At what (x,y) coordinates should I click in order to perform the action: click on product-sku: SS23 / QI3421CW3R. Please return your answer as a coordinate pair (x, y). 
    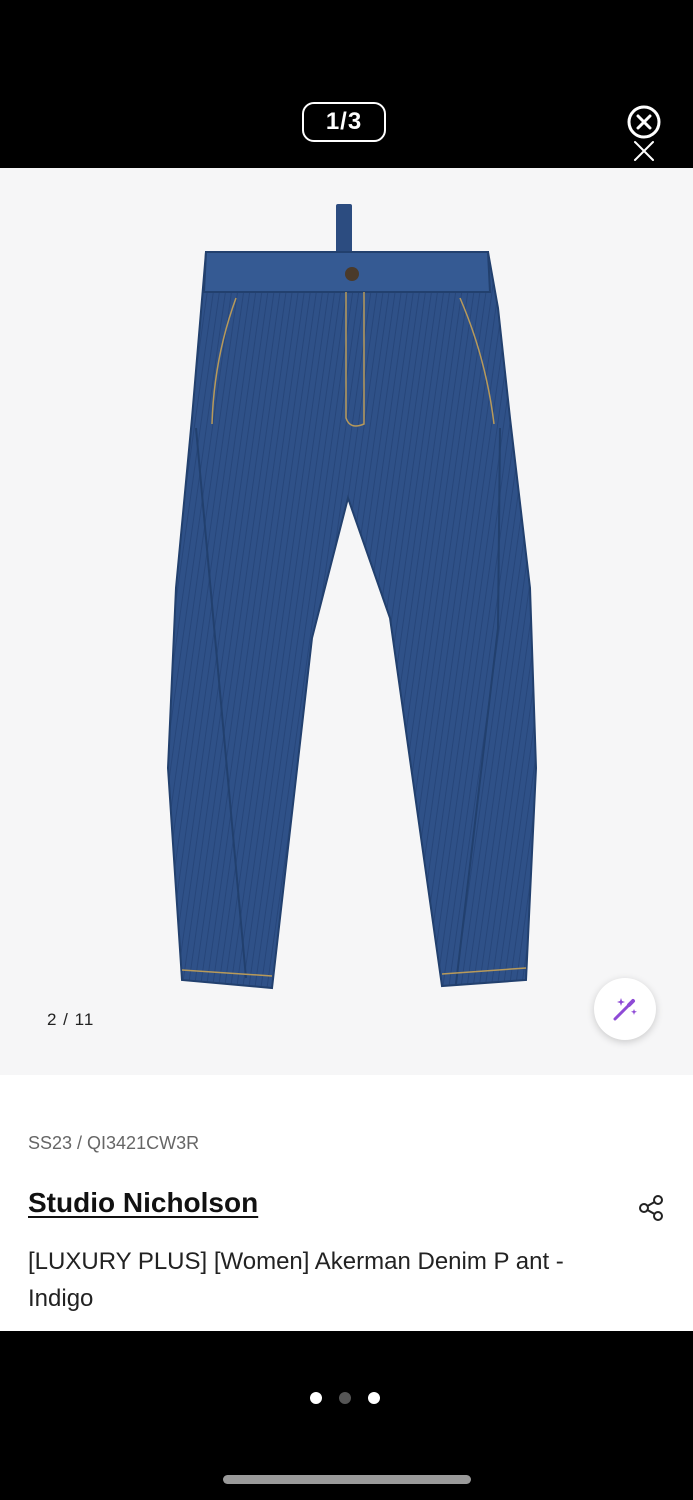
    Looking at the image, I should click on (114, 1143).